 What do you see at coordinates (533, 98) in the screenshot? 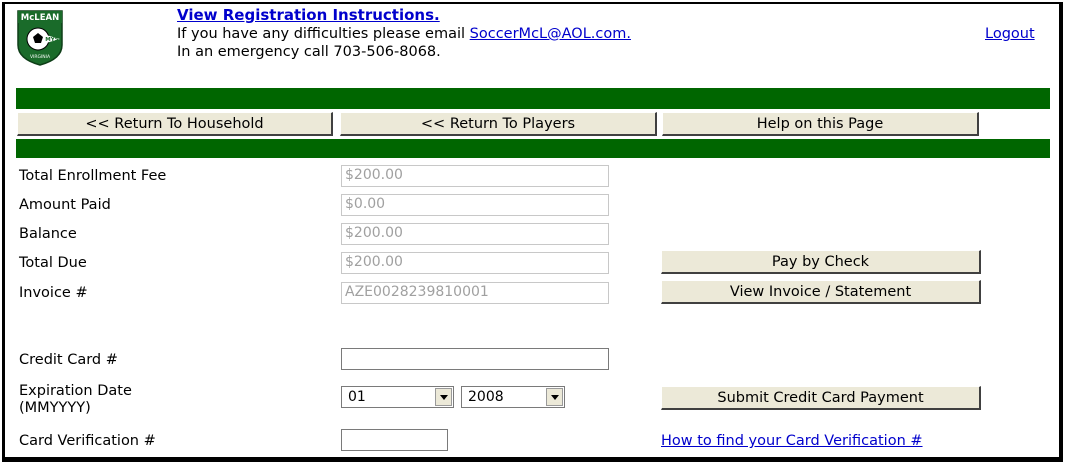
I see `top-green-bar` at bounding box center [533, 98].